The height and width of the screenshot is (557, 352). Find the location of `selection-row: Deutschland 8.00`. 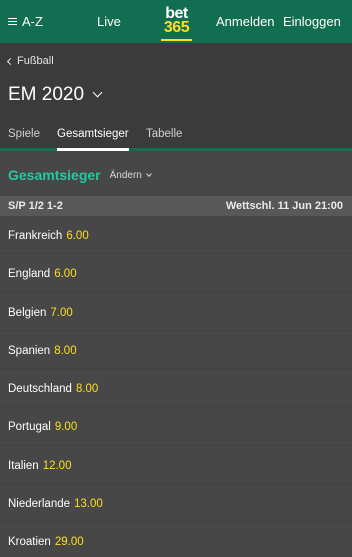

selection-row: Deutschland 8.00 is located at coordinates (176, 388).